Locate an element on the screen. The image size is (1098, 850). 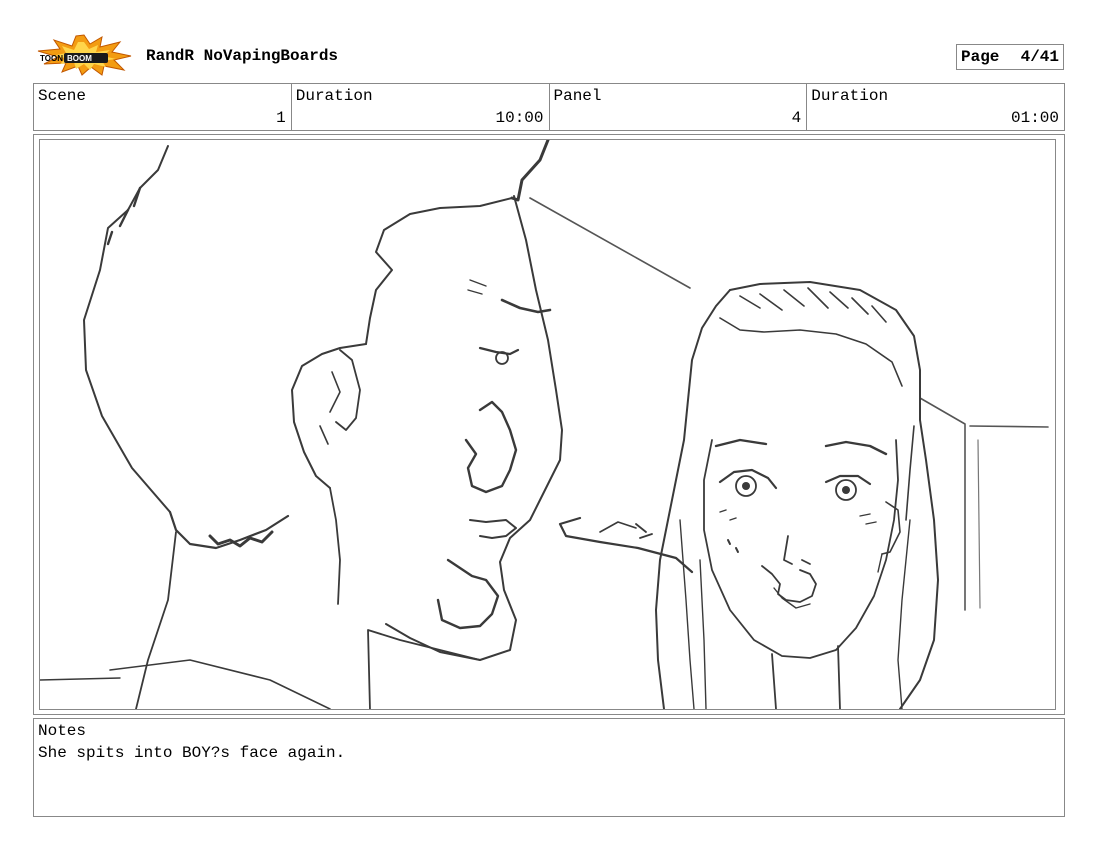
panel-cell: Panel 4 is located at coordinates (679, 107).